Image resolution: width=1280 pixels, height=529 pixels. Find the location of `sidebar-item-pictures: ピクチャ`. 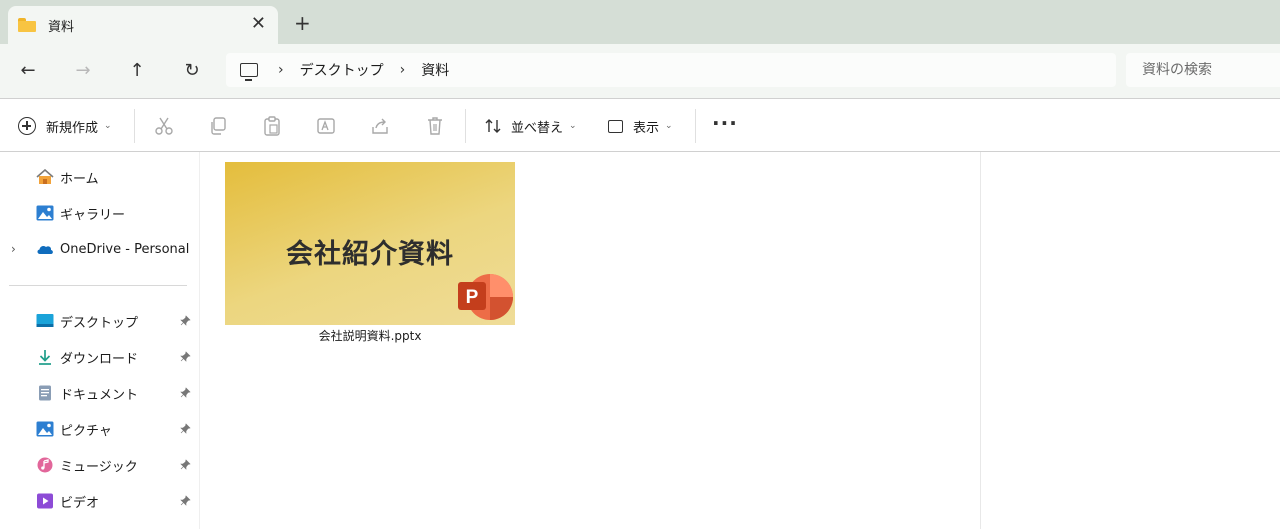

sidebar-item-pictures: ピクチャ is located at coordinates (100, 429).